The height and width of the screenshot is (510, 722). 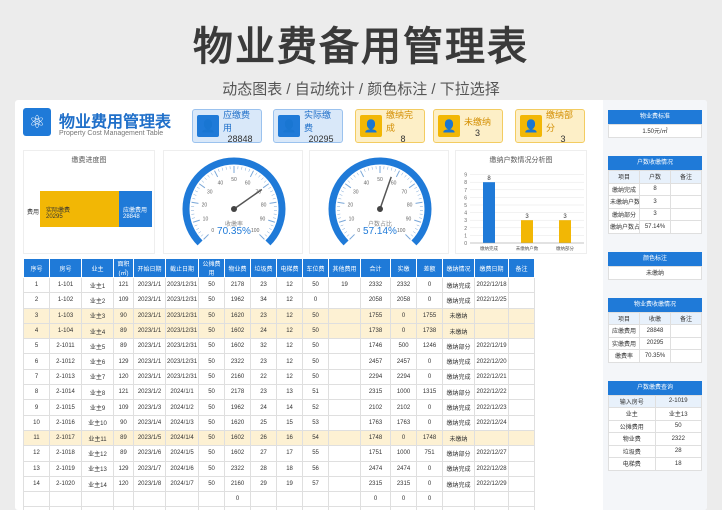 I want to click on table-cell: 2-1014, so click(x=65, y=392).